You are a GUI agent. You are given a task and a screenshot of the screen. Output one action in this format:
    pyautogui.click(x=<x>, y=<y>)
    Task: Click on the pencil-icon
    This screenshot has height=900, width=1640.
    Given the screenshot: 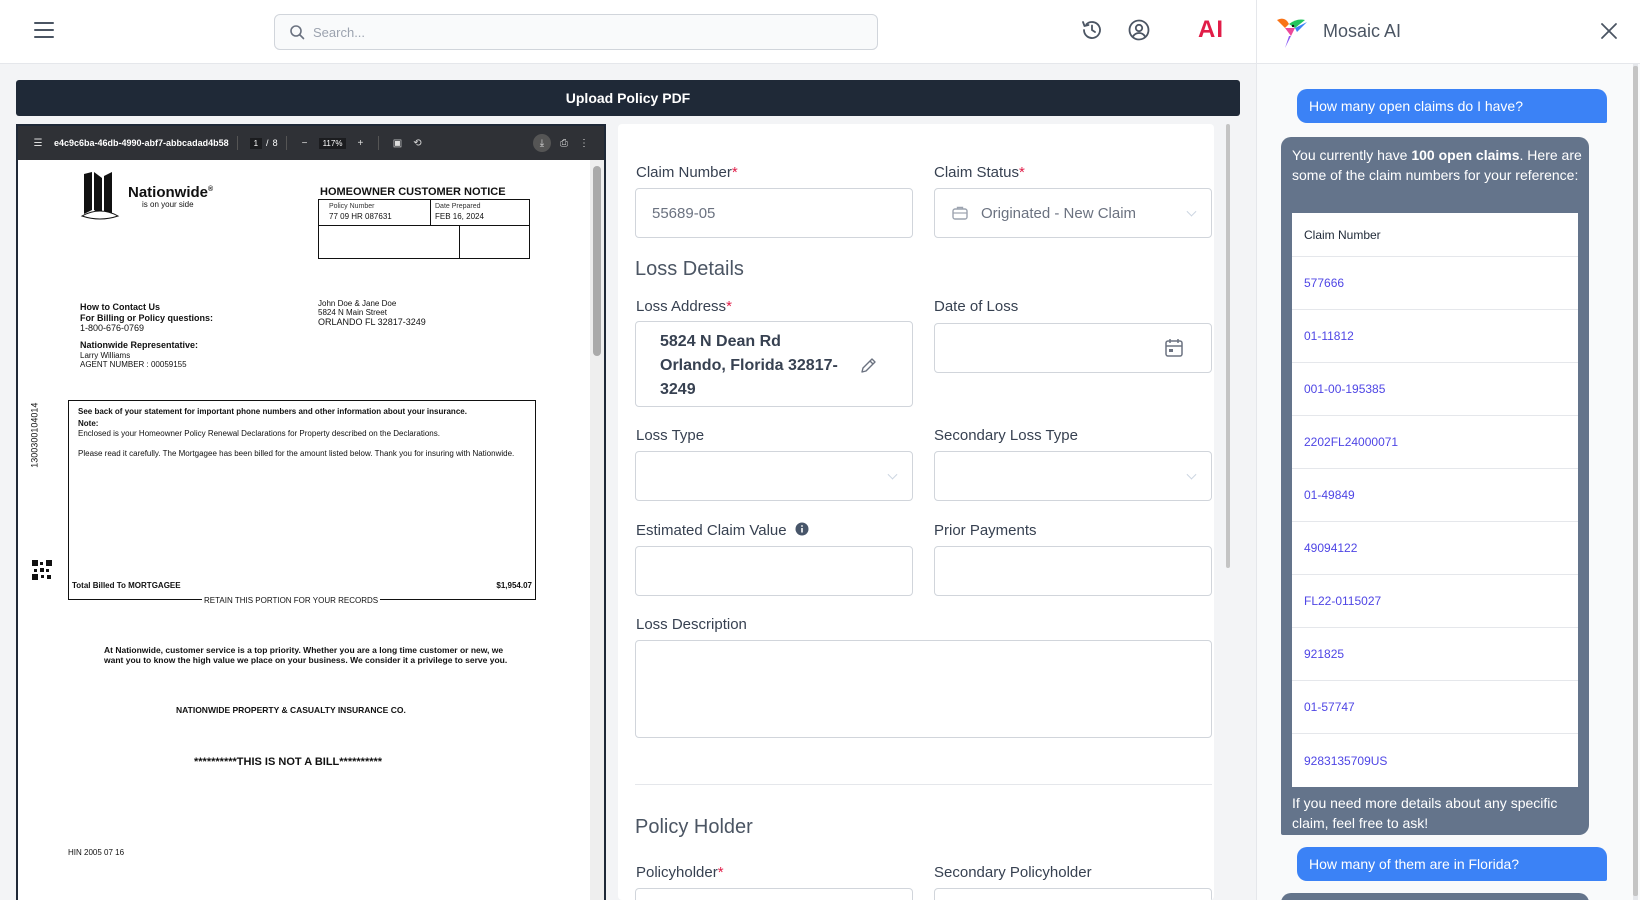 What is the action you would take?
    pyautogui.click(x=868, y=366)
    